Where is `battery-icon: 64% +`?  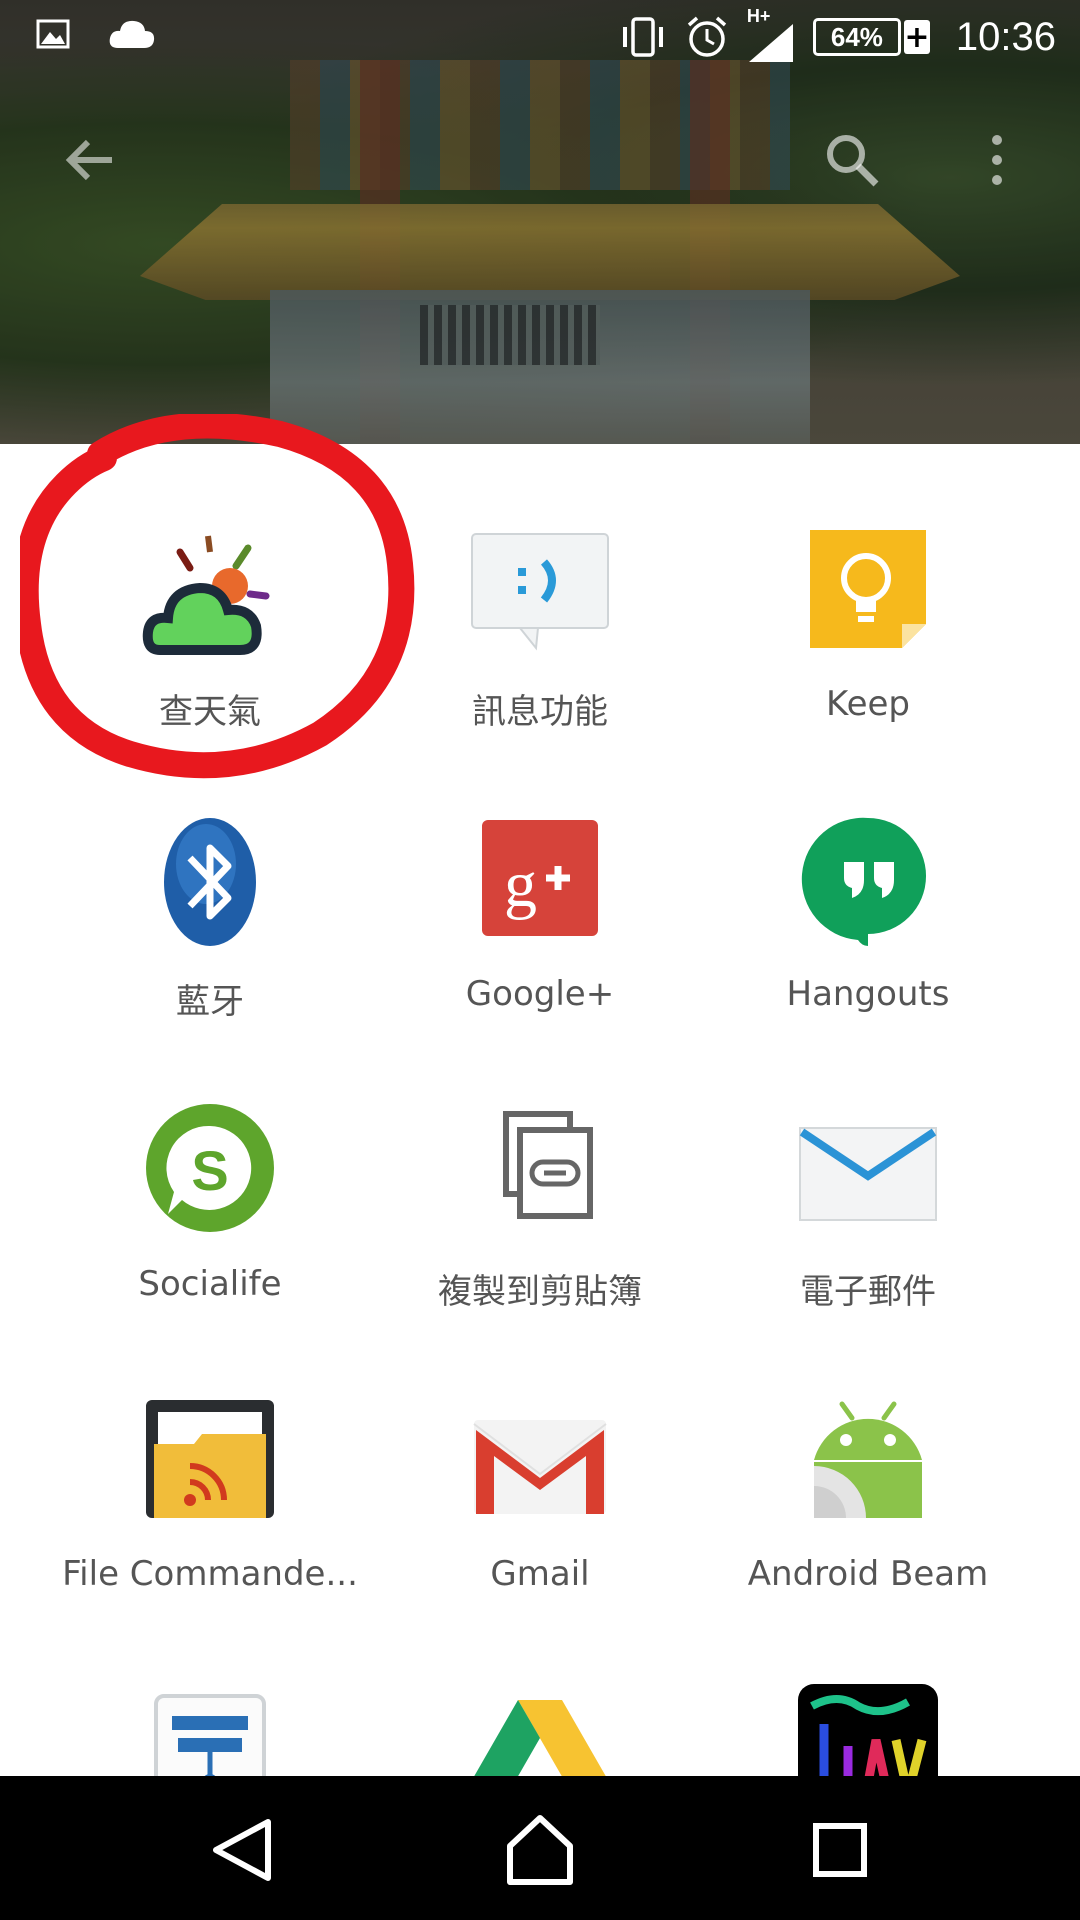 battery-icon: 64% + is located at coordinates (871, 37).